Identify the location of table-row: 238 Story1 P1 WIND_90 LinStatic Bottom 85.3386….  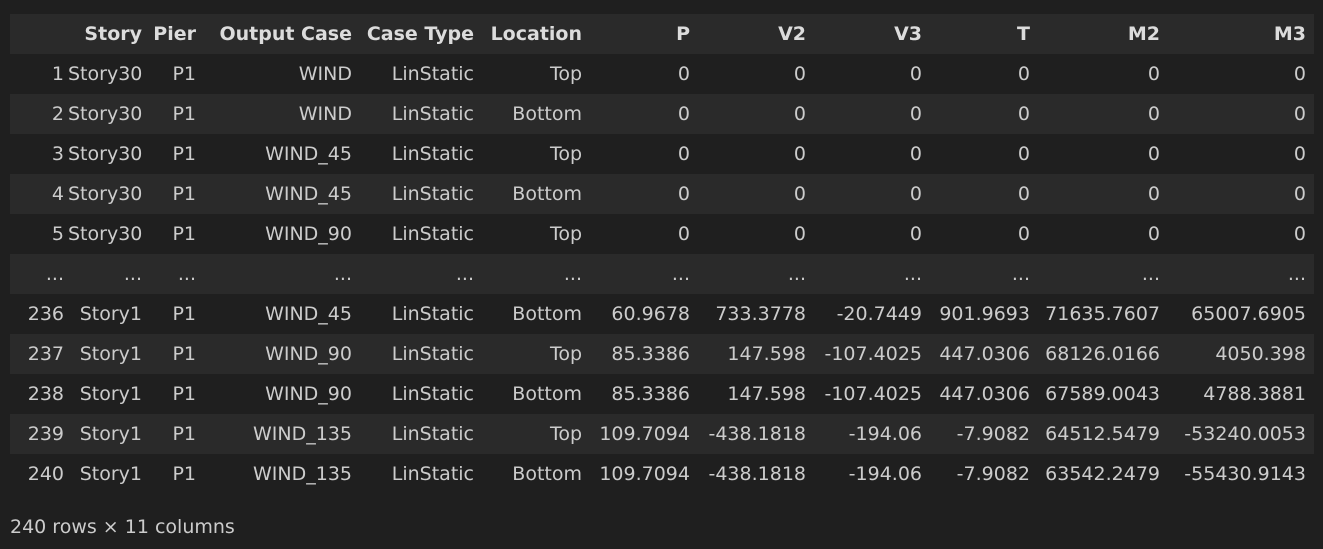
(662, 394).